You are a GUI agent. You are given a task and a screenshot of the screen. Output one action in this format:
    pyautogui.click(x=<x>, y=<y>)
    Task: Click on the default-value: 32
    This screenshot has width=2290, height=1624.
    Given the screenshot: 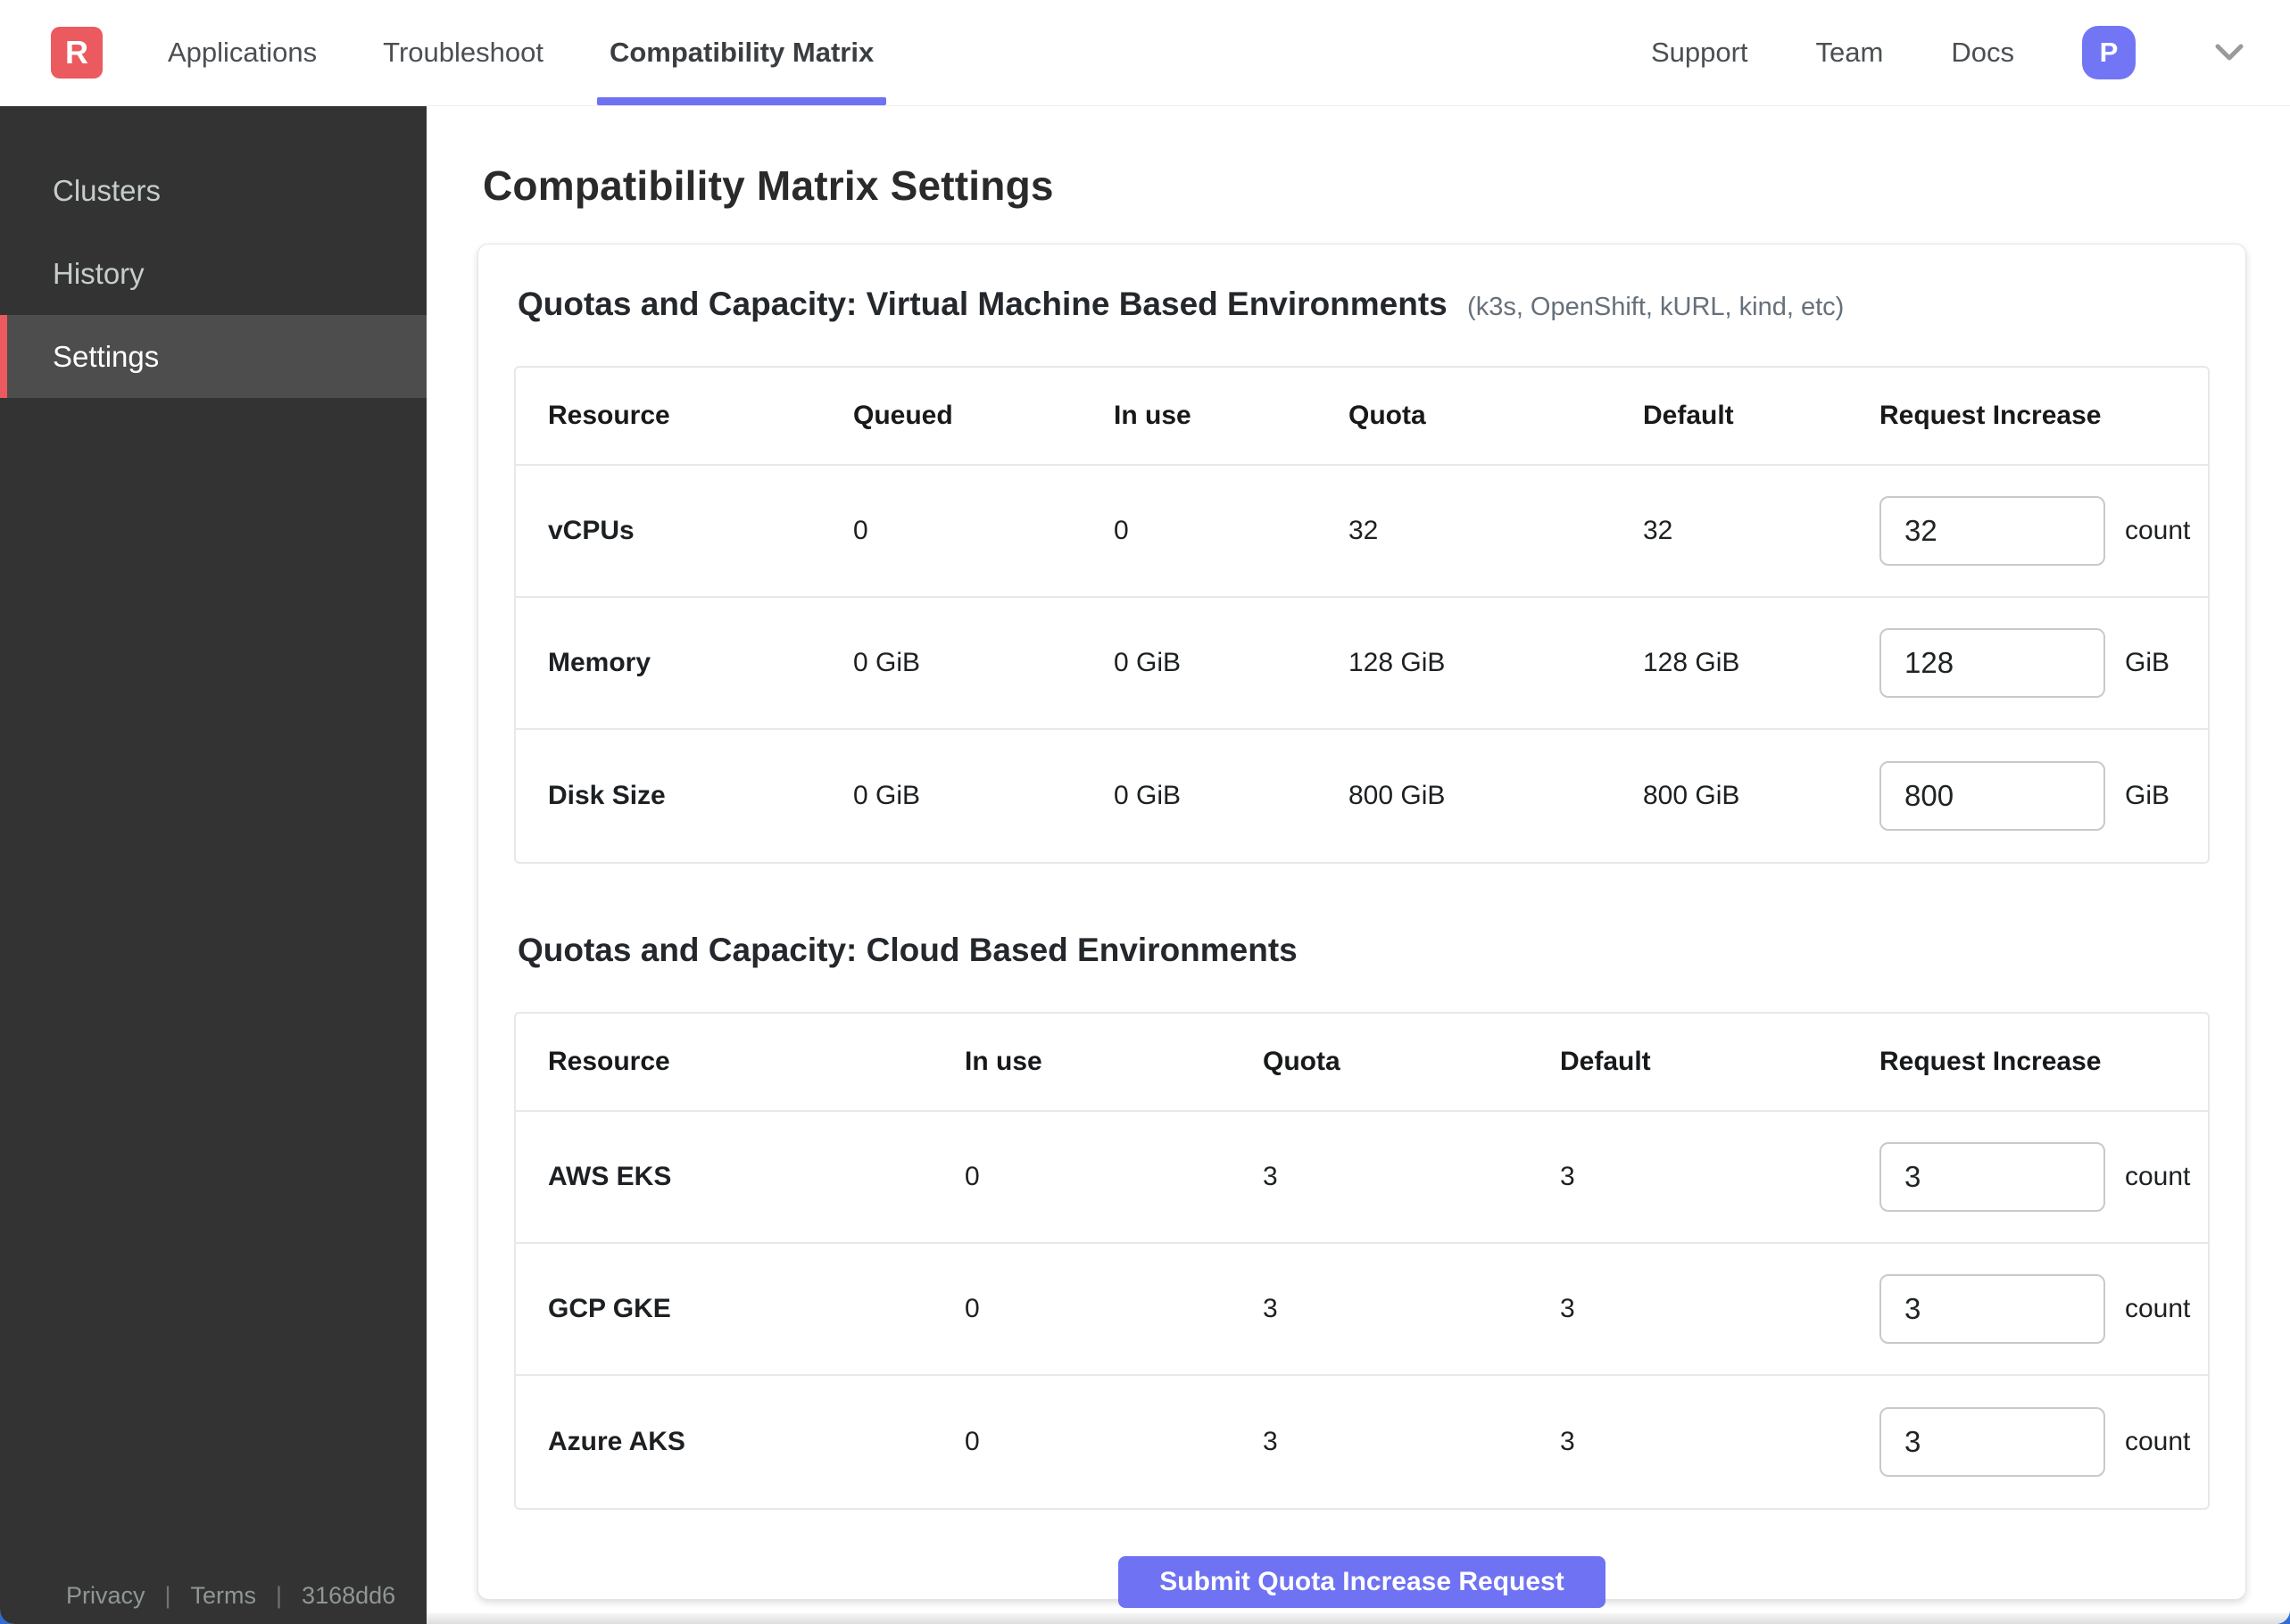 What is the action you would take?
    pyautogui.click(x=1761, y=532)
    